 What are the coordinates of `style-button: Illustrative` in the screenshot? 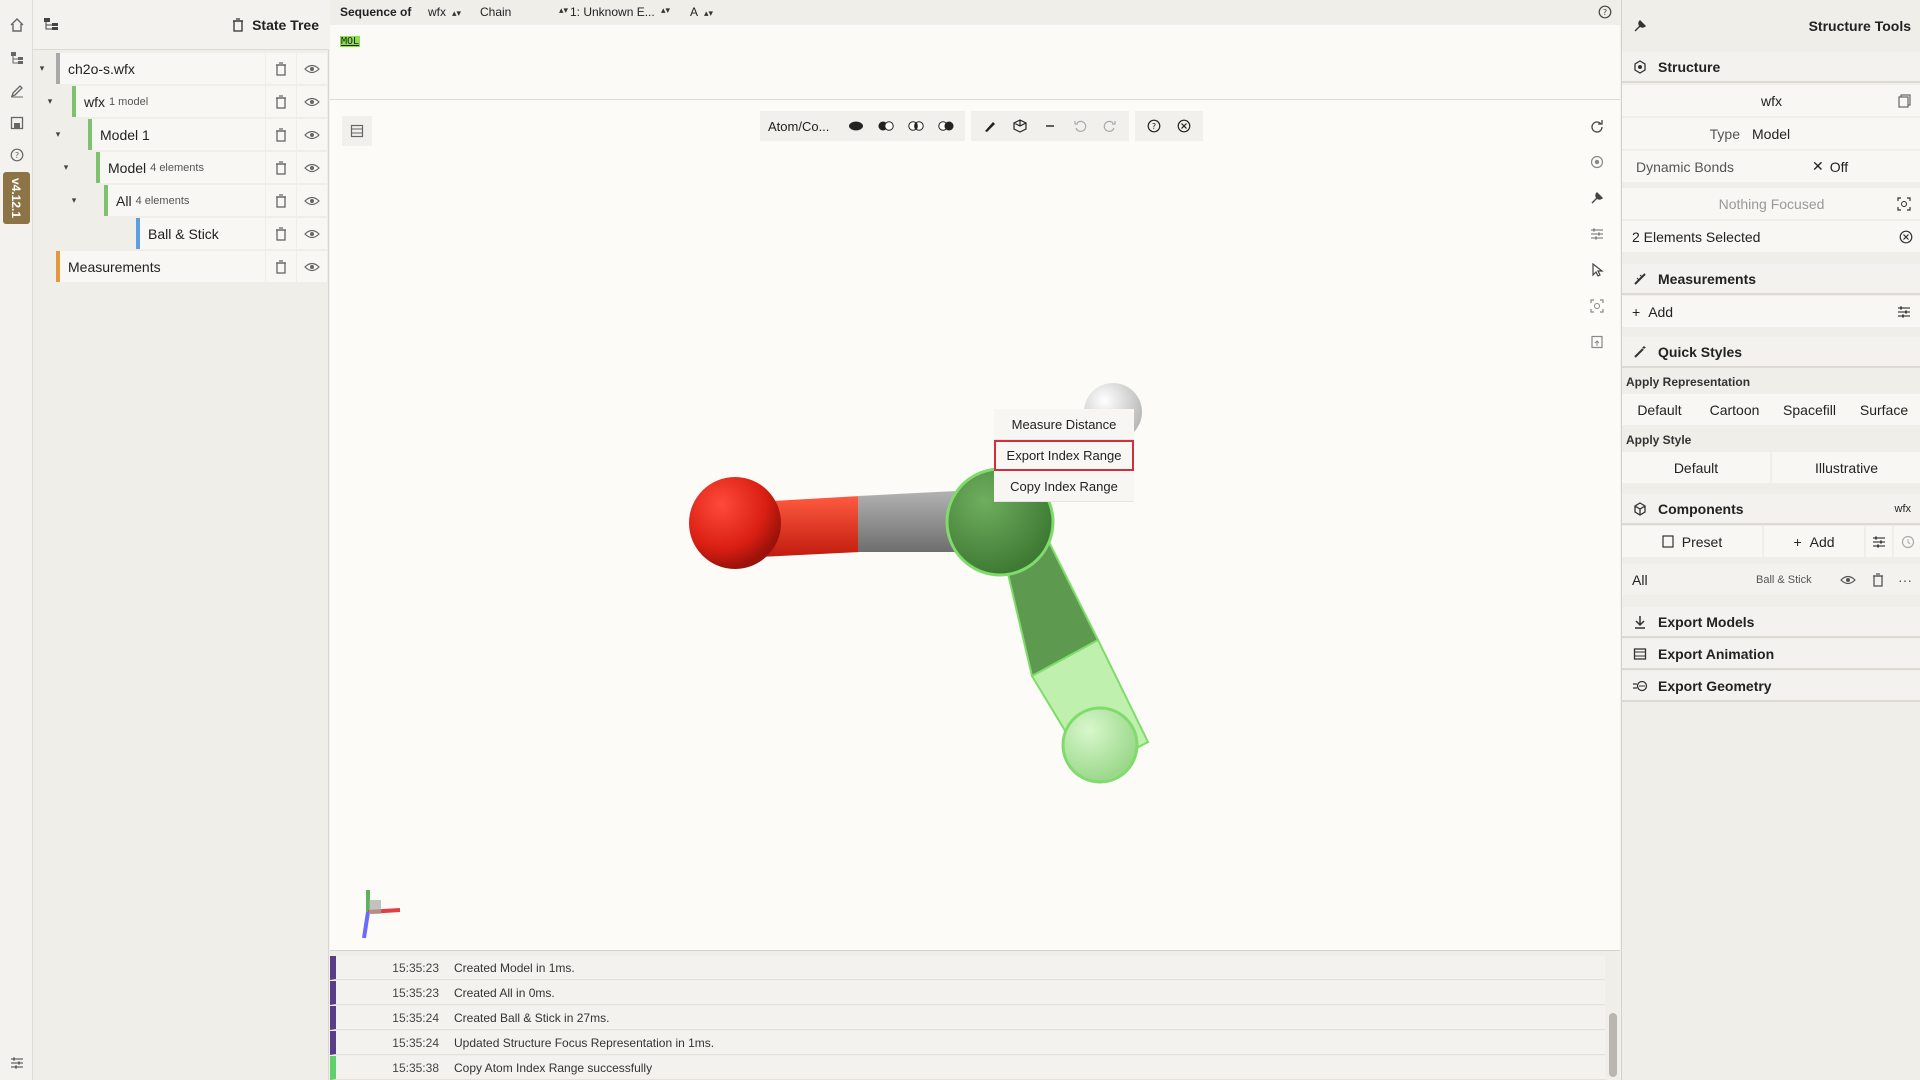 It's located at (1846, 467).